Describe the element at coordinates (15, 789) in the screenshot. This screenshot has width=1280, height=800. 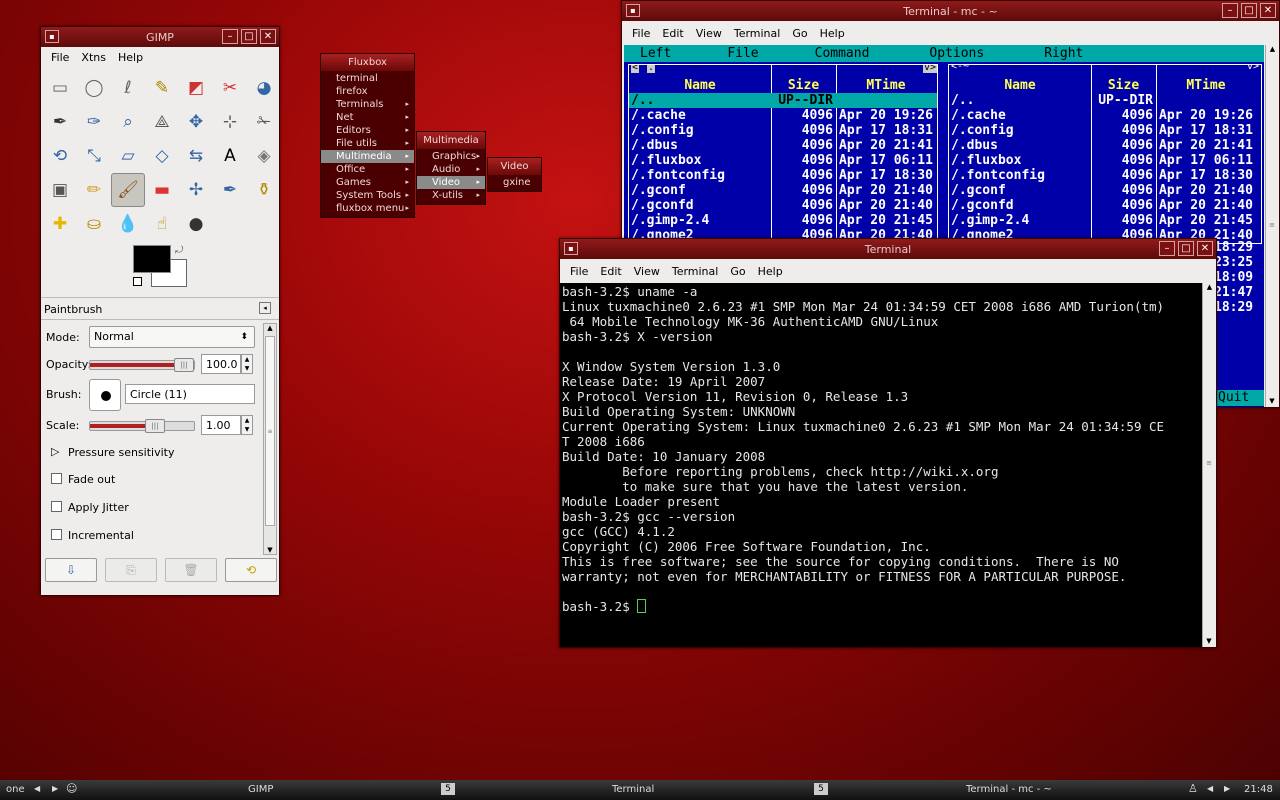
I see `workspace-name: one` at that location.